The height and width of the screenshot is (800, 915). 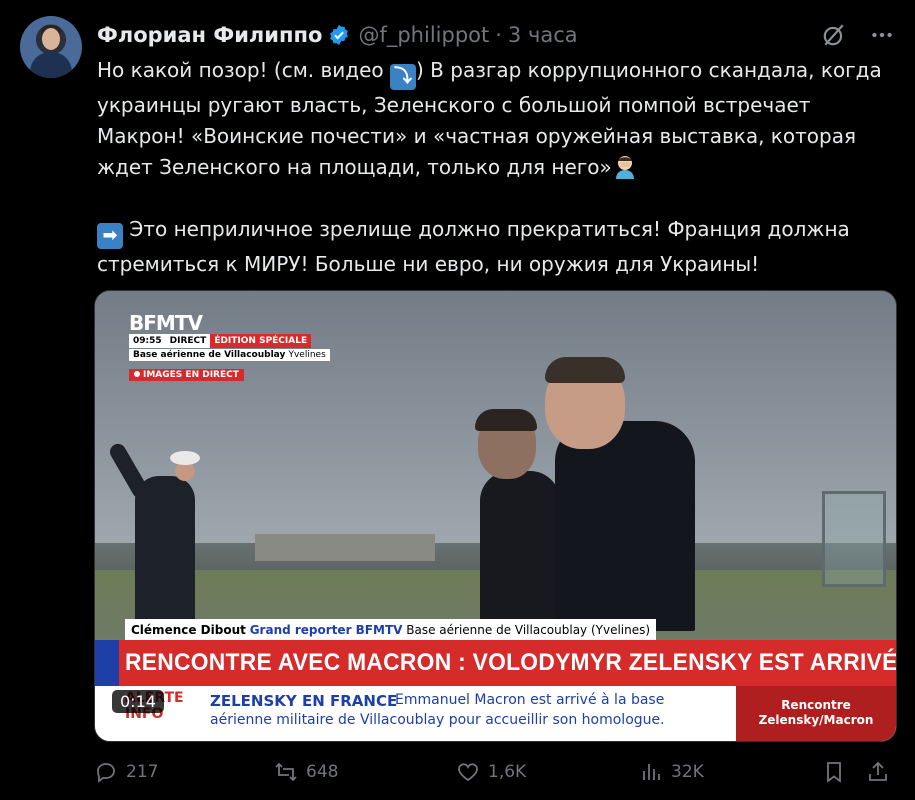 What do you see at coordinates (543, 35) in the screenshot?
I see `timestamp: 3 часа` at bounding box center [543, 35].